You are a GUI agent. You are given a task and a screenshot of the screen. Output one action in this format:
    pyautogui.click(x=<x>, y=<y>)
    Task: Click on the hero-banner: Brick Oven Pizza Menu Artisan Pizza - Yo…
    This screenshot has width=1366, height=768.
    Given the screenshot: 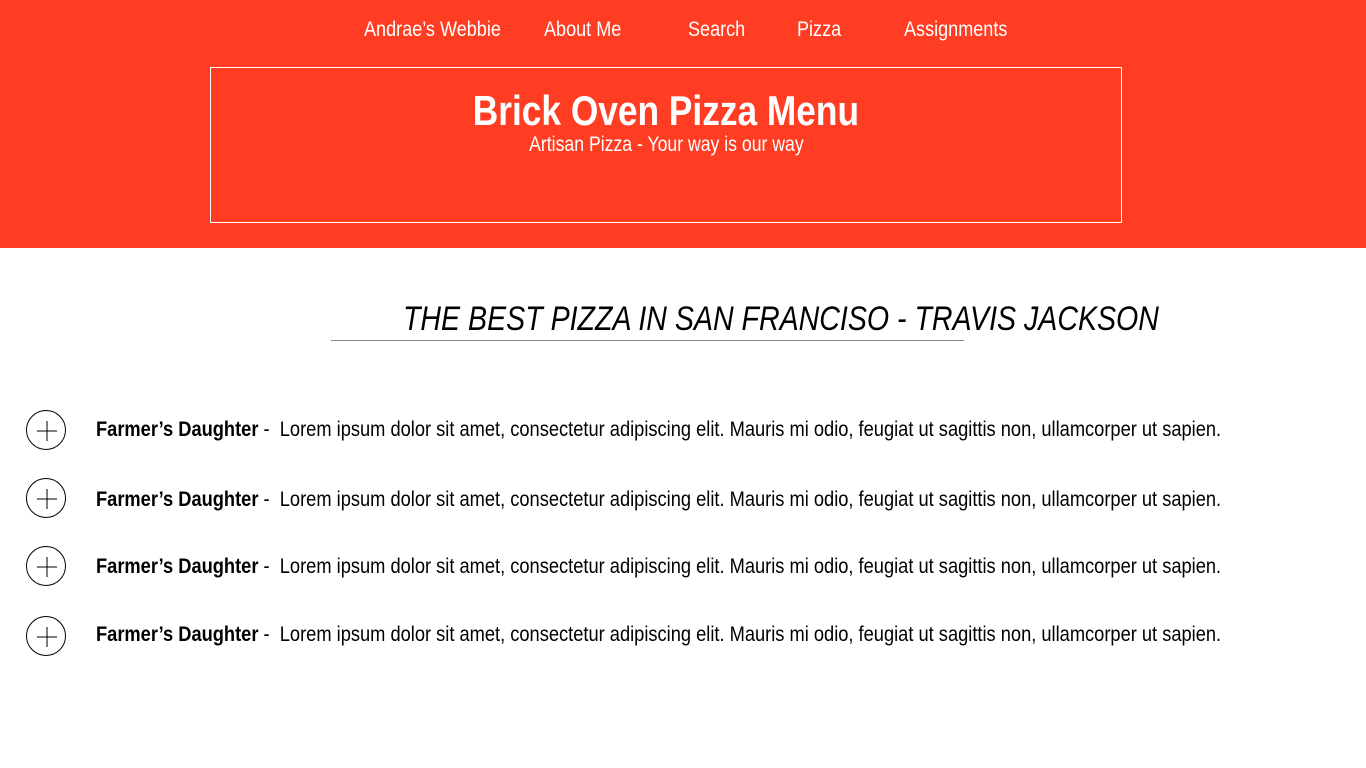 What is the action you would take?
    pyautogui.click(x=666, y=145)
    